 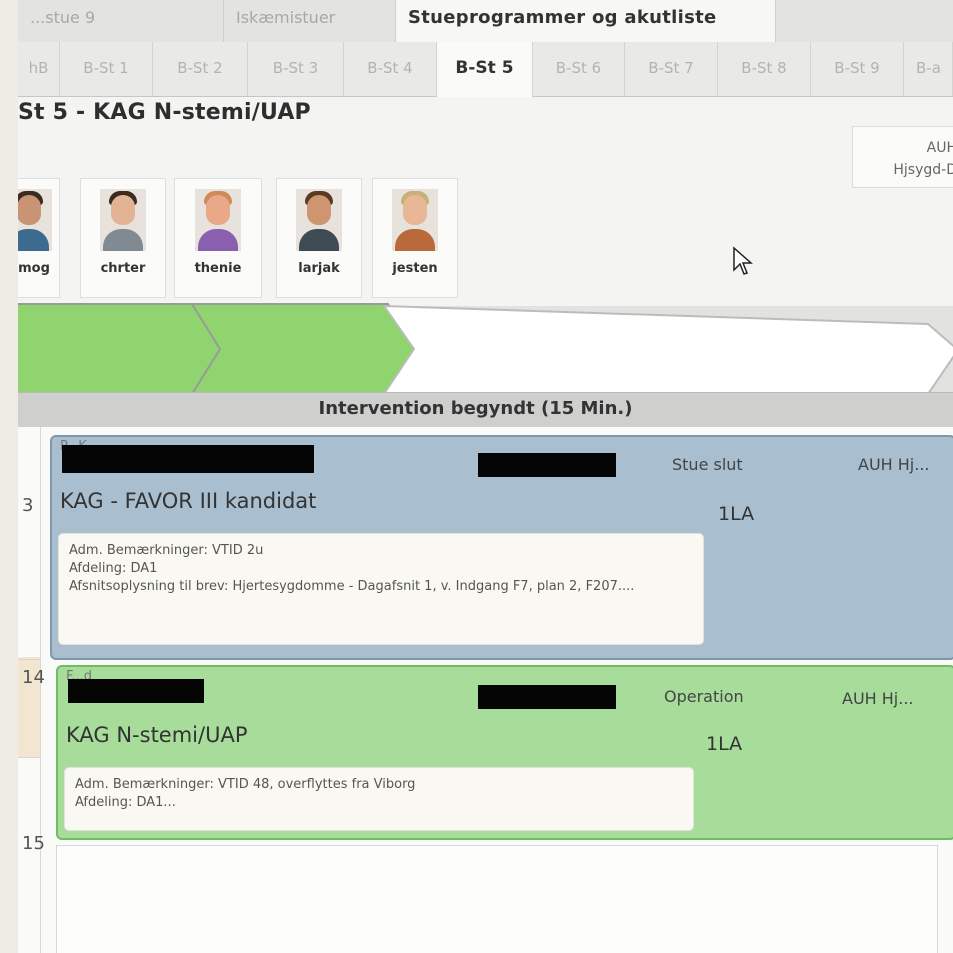 I want to click on staff-card: mog, so click(x=39, y=238).